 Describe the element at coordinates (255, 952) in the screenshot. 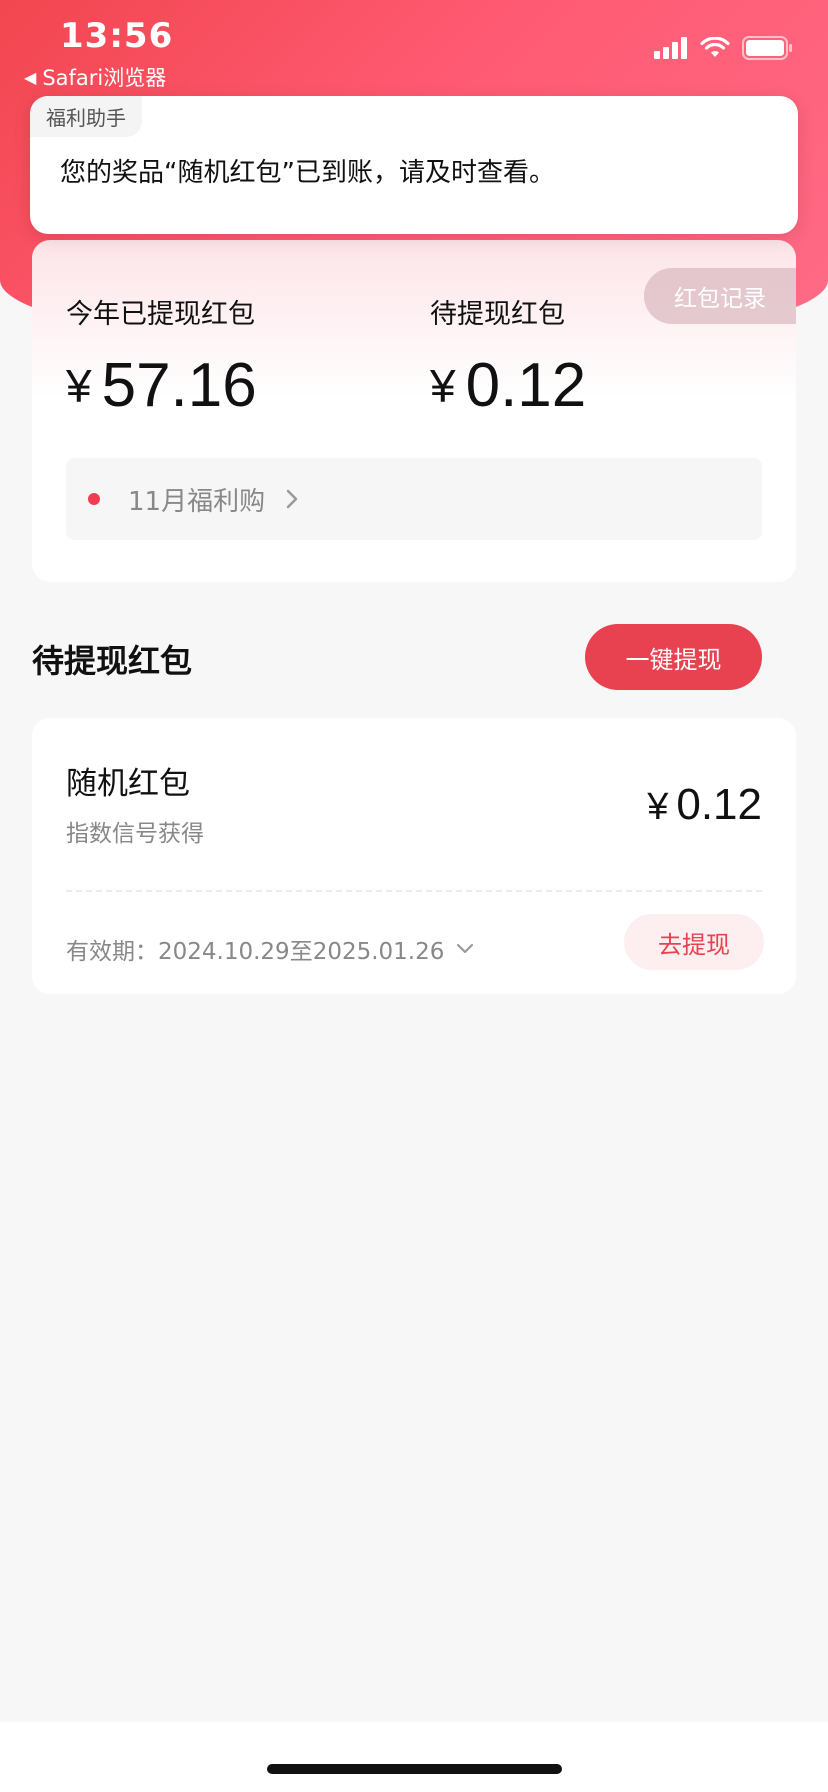

I see `validity-text: 有效期：2024.10.29至2025.01.26` at that location.